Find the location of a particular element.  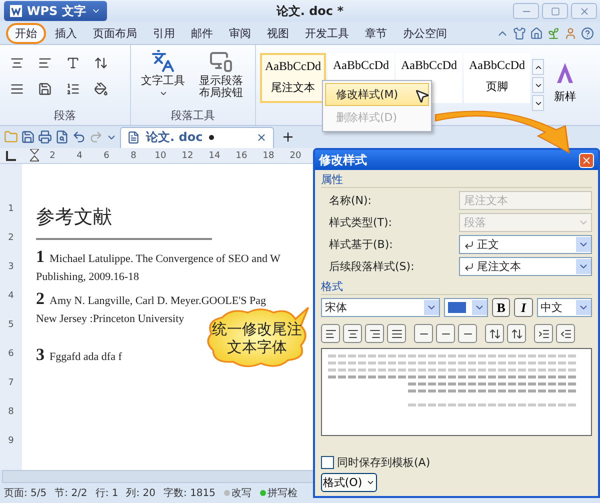

list-icon is located at coordinates (73, 89).